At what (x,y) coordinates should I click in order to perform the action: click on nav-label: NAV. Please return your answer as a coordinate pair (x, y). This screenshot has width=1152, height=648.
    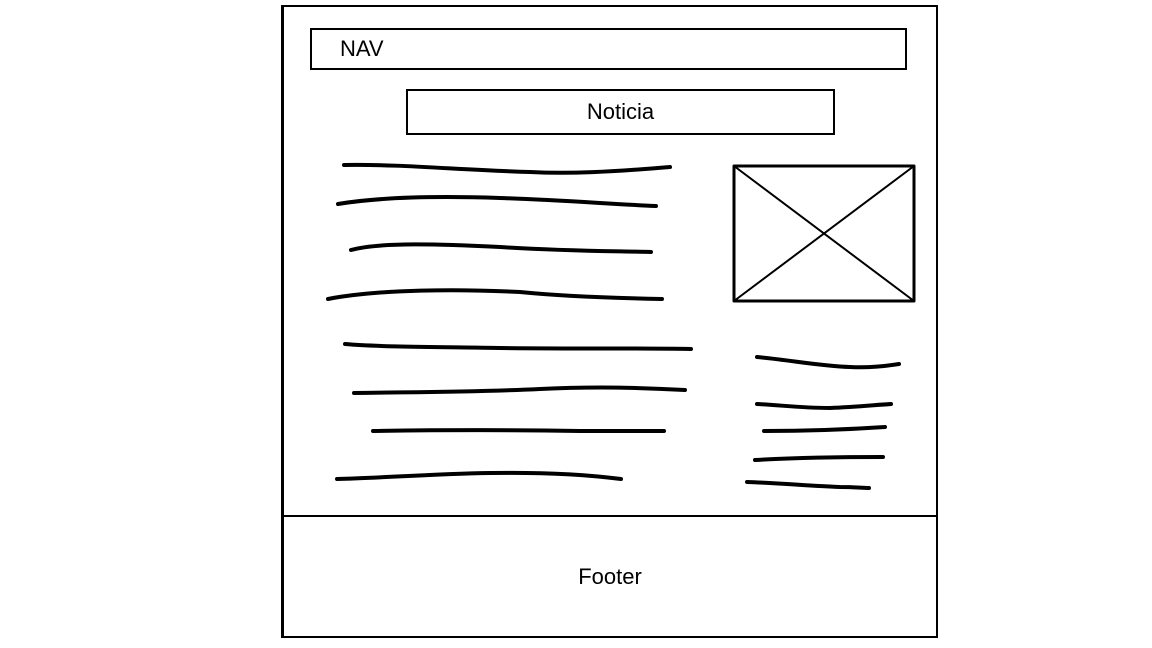
    Looking at the image, I should click on (362, 48).